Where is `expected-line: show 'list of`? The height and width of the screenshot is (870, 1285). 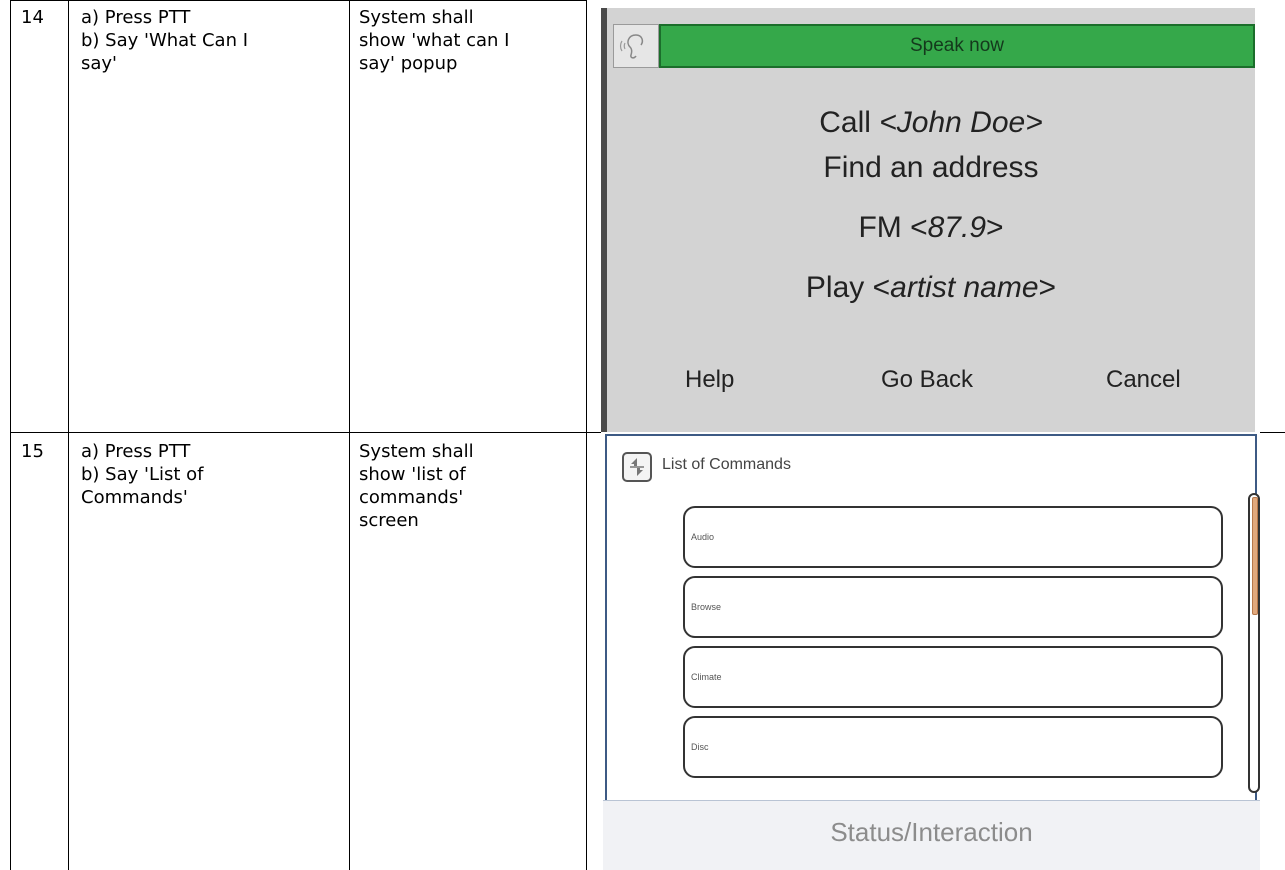 expected-line: show 'list of is located at coordinates (412, 474).